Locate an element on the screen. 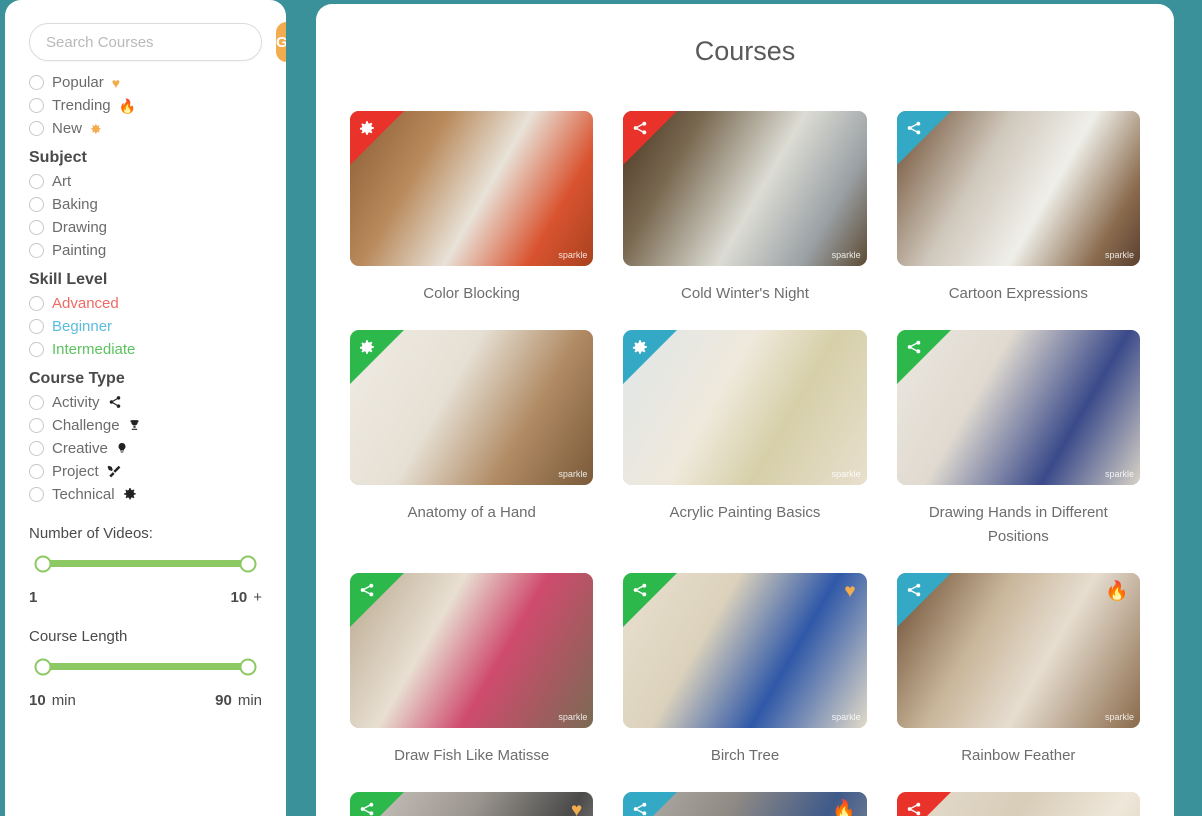 This screenshot has height=816, width=1202. skill-level-list: Advanced Beginner Intermediate is located at coordinates (145, 326).